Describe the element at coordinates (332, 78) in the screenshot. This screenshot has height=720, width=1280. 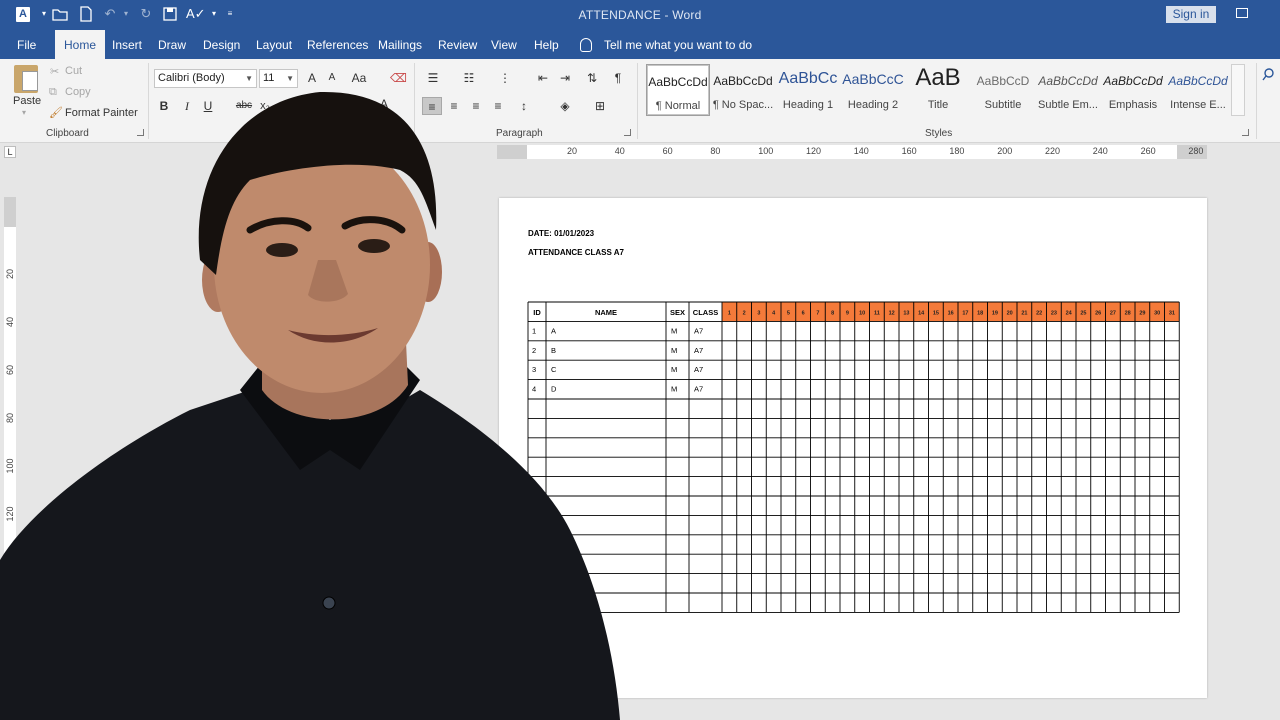
I see `shrink-font-button: A` at that location.